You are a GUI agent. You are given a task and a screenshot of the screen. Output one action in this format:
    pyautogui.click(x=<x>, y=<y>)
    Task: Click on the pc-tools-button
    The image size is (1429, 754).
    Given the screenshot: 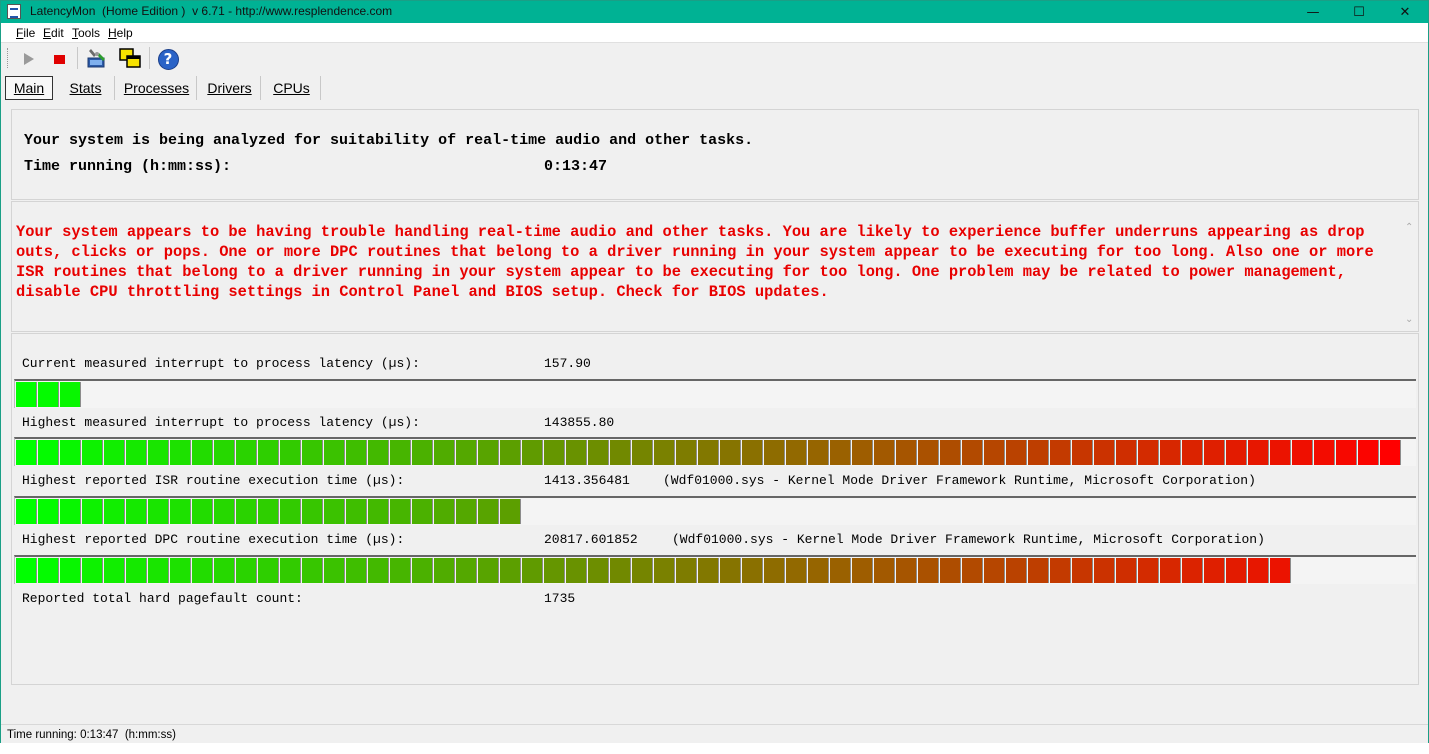 What is the action you would take?
    pyautogui.click(x=97, y=59)
    